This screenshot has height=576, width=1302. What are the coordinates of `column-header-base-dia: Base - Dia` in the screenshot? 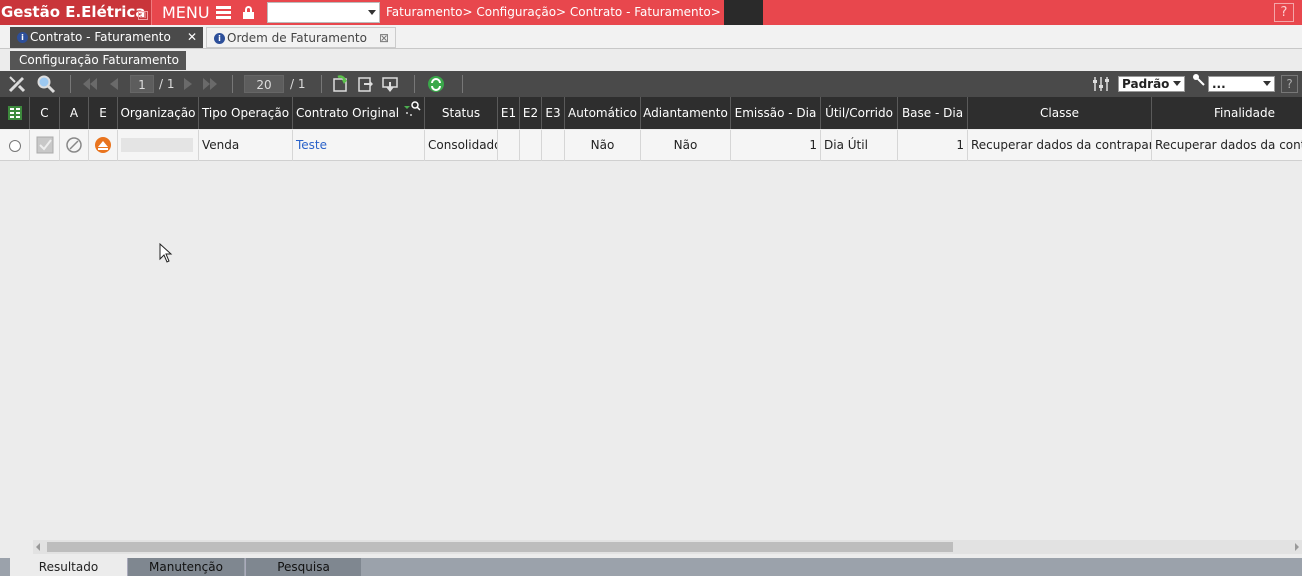 It's located at (933, 113).